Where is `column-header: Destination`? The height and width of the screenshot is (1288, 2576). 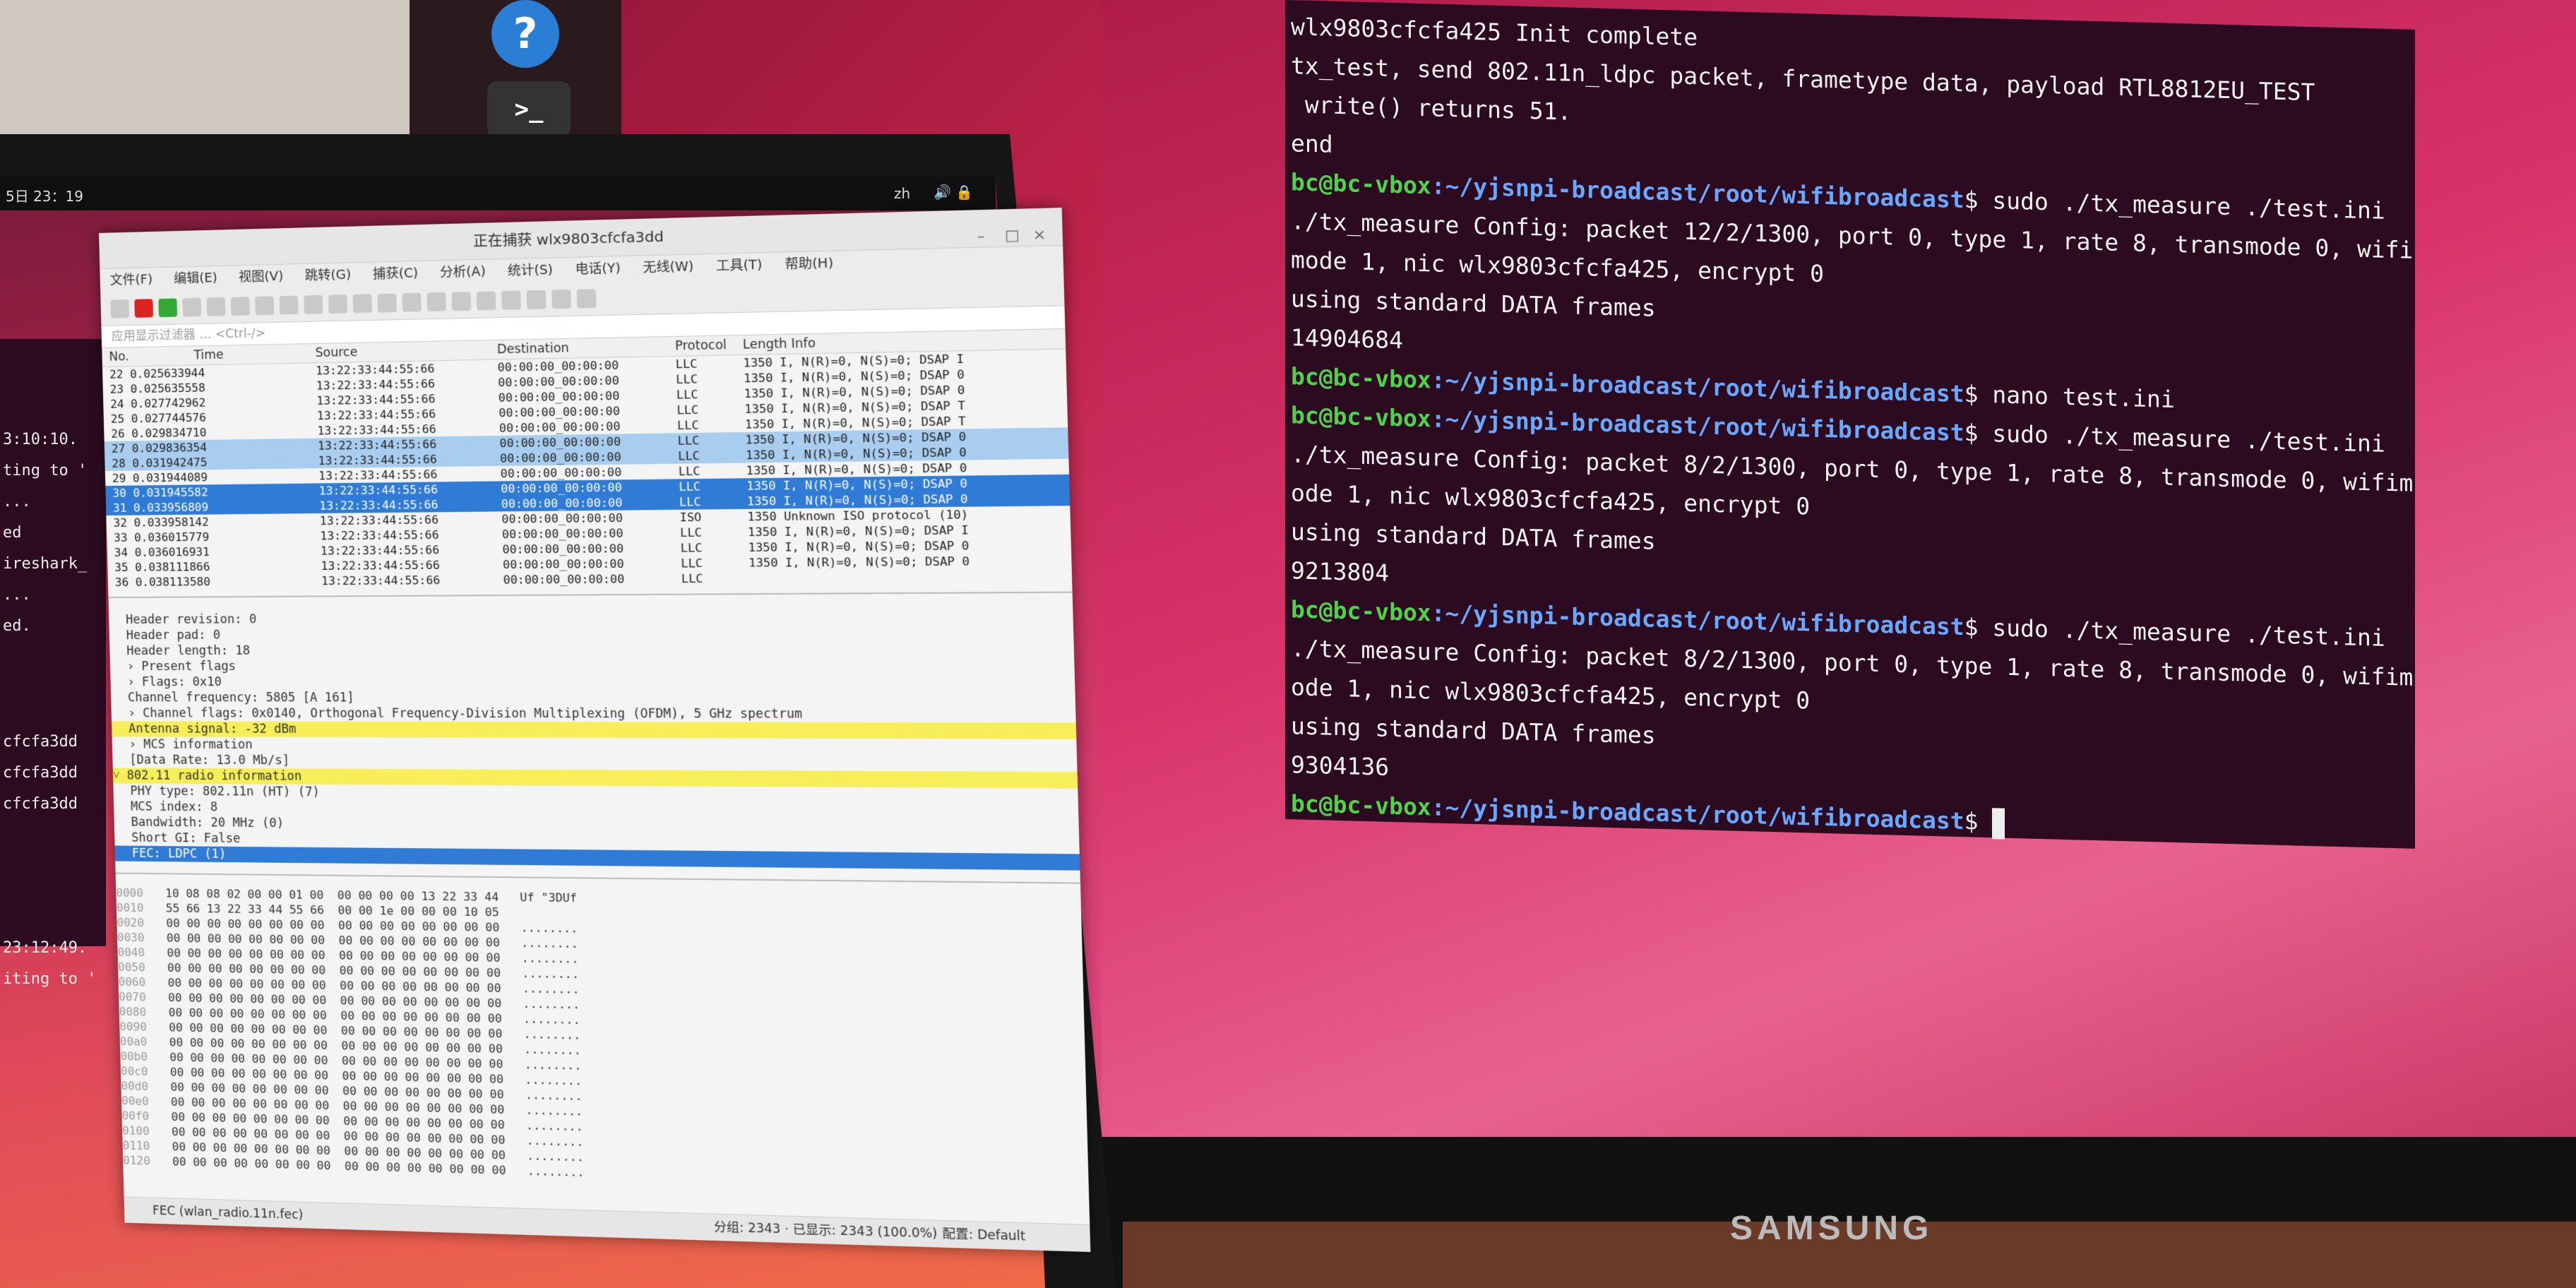 column-header: Destination is located at coordinates (586, 348).